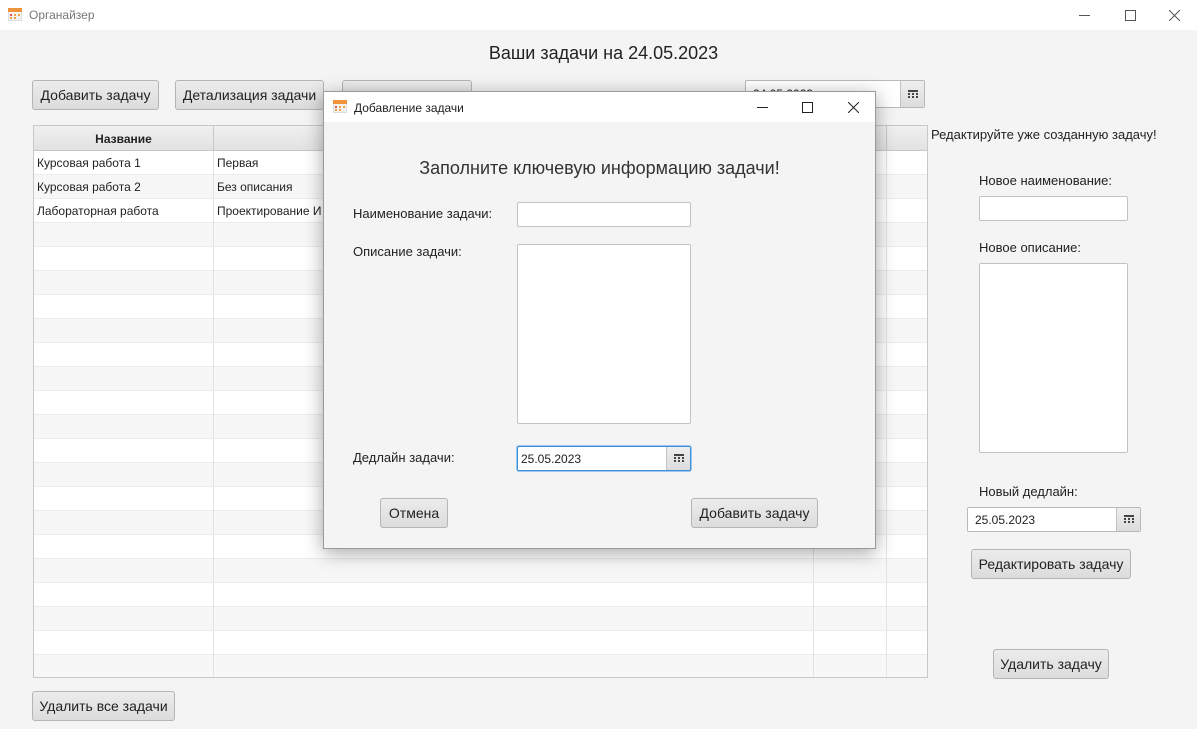 This screenshot has width=1197, height=729. What do you see at coordinates (1054, 519) in the screenshot?
I see `new-deadline-picker: 25.05.2023` at bounding box center [1054, 519].